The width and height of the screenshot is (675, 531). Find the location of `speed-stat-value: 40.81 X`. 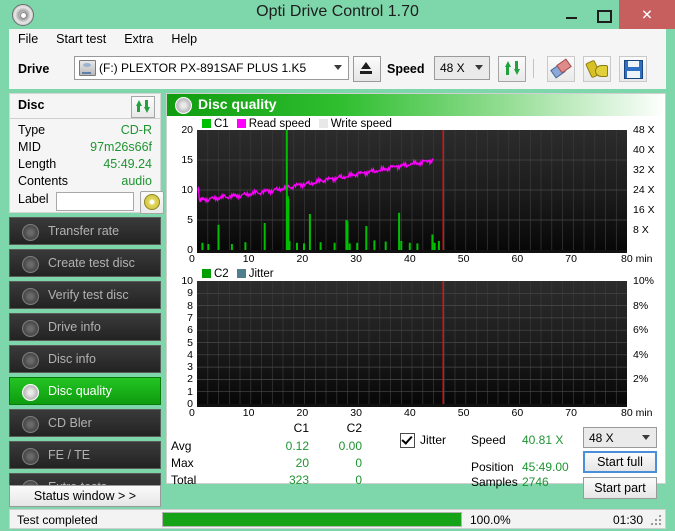

speed-stat-value: 40.81 X is located at coordinates (543, 440).